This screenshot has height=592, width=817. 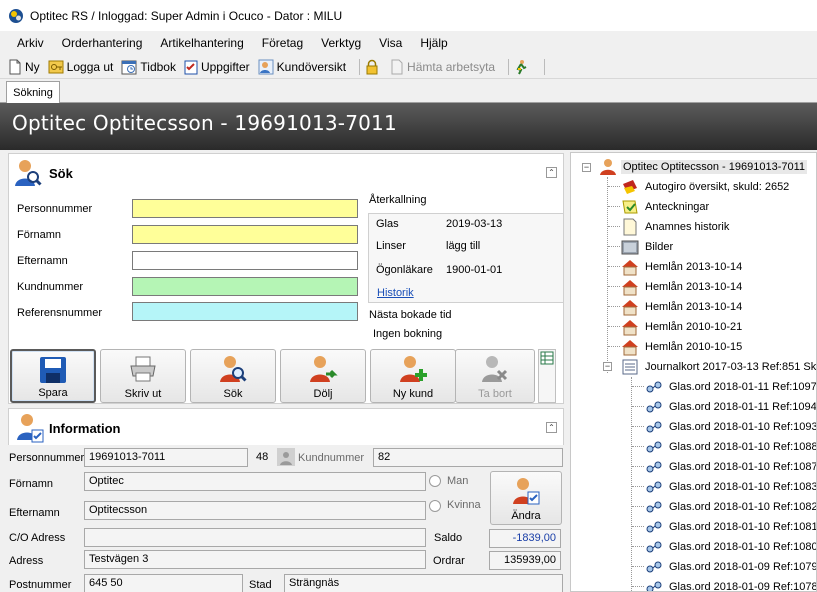 I want to click on glasses-icon, so click(x=654, y=567).